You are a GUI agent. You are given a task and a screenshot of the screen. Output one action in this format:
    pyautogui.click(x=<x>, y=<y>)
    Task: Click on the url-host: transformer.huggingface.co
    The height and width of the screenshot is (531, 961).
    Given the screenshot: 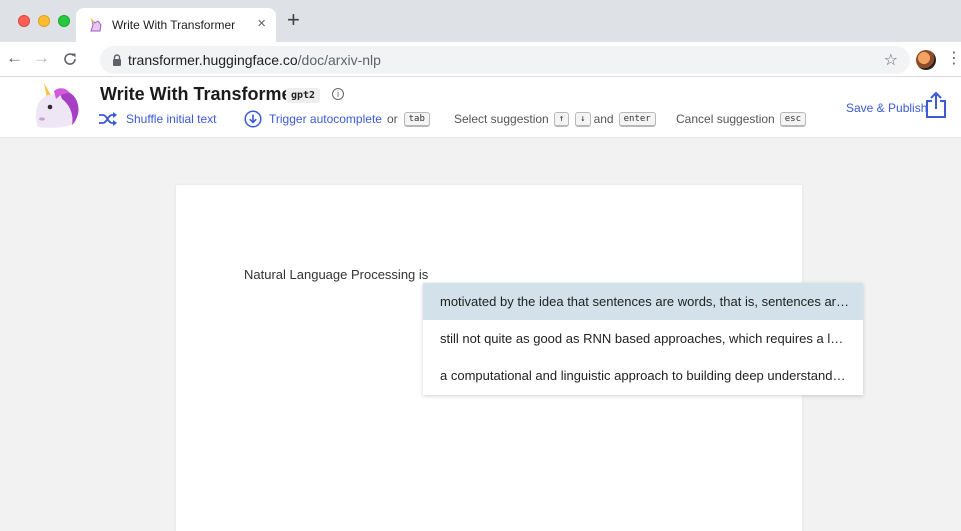 What is the action you would take?
    pyautogui.click(x=213, y=60)
    